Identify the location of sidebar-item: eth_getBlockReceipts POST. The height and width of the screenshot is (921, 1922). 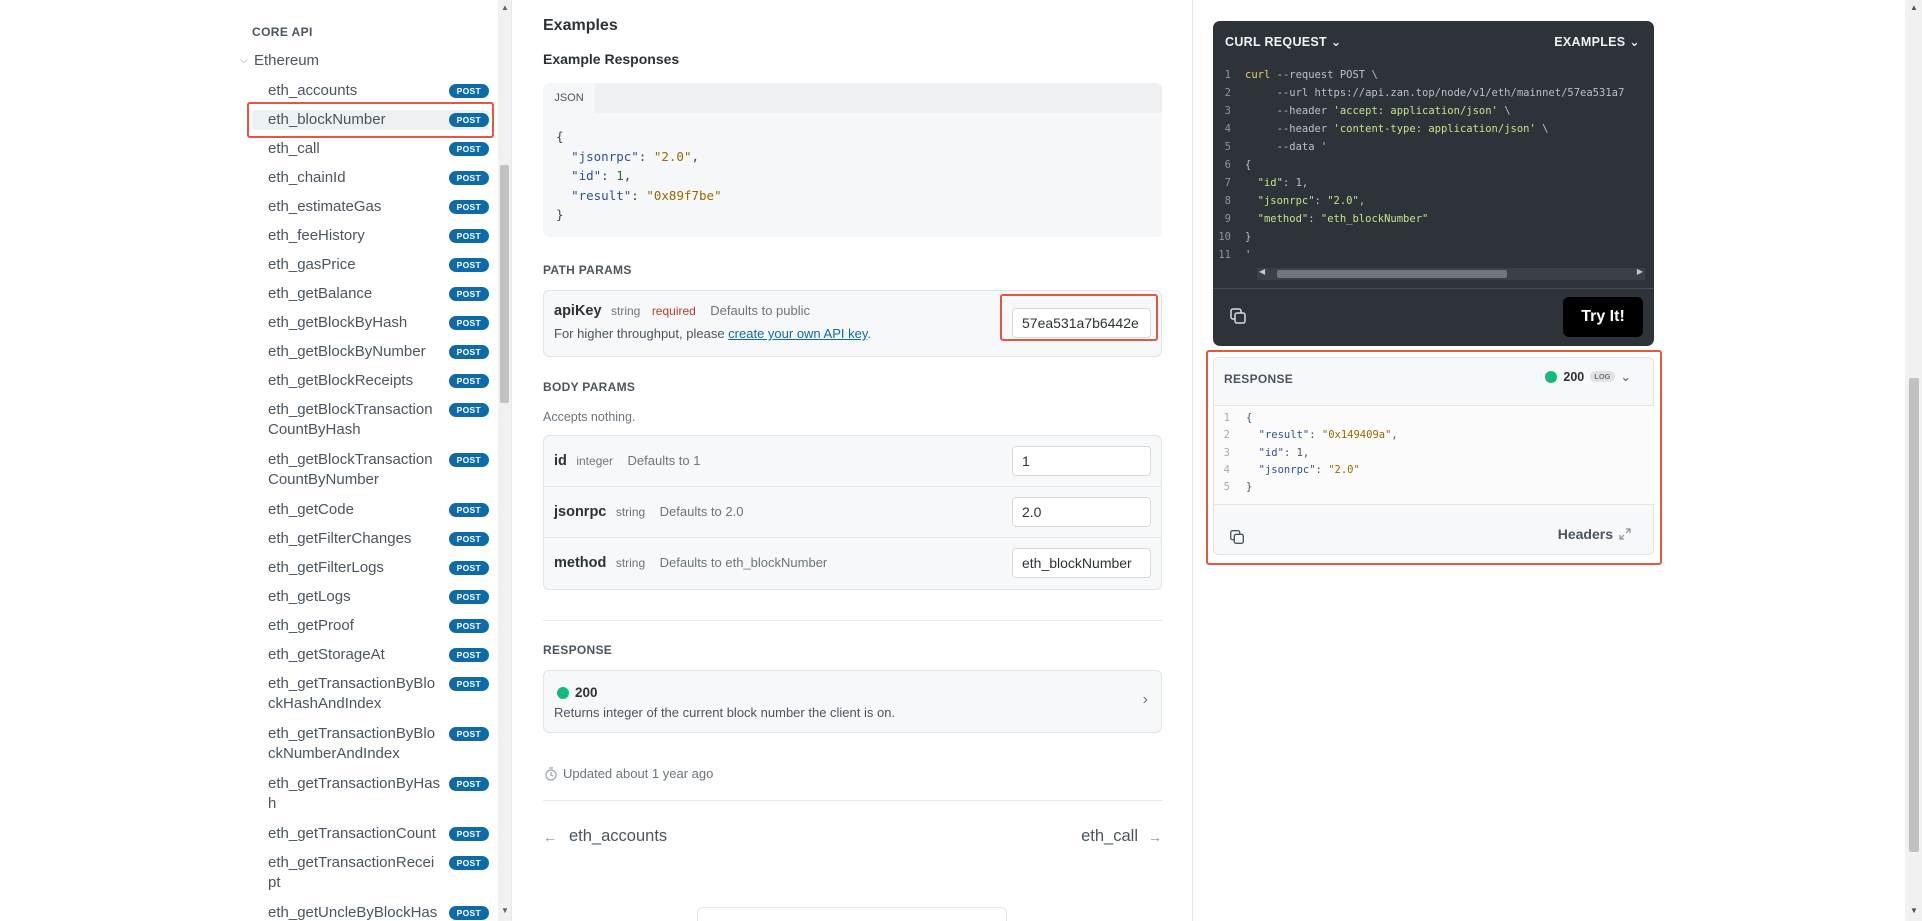
(370, 381).